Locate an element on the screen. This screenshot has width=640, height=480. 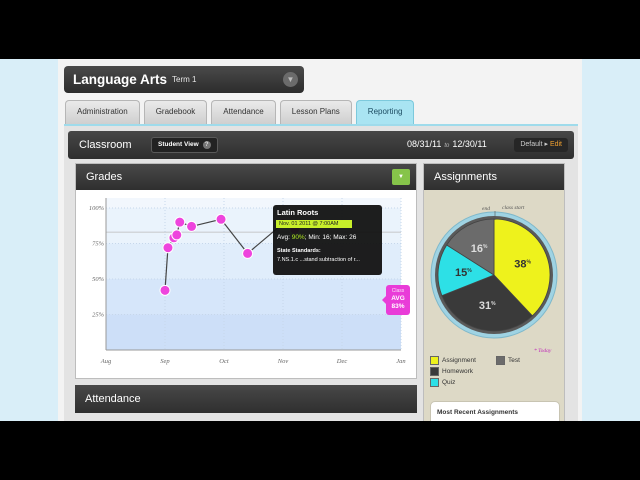
assignments-pie-chart: 38%31%15%16%end class start* Today is located at coordinates (494, 279).